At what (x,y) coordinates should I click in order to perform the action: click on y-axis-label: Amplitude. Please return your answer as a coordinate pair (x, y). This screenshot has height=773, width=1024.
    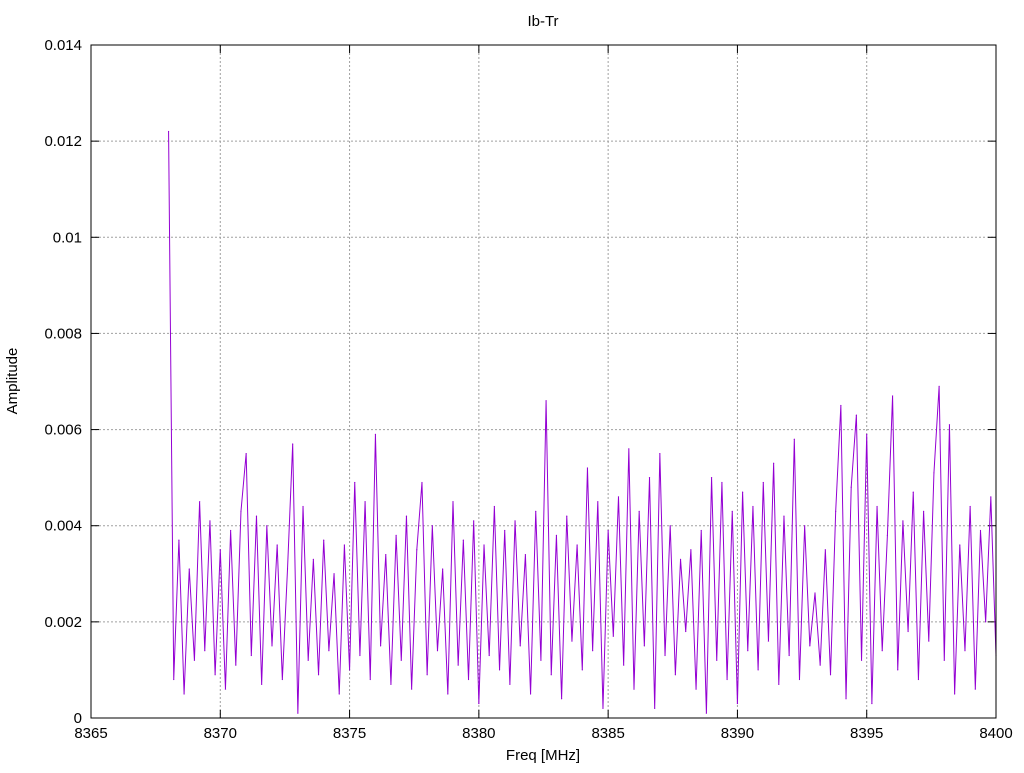
    Looking at the image, I should click on (12, 381).